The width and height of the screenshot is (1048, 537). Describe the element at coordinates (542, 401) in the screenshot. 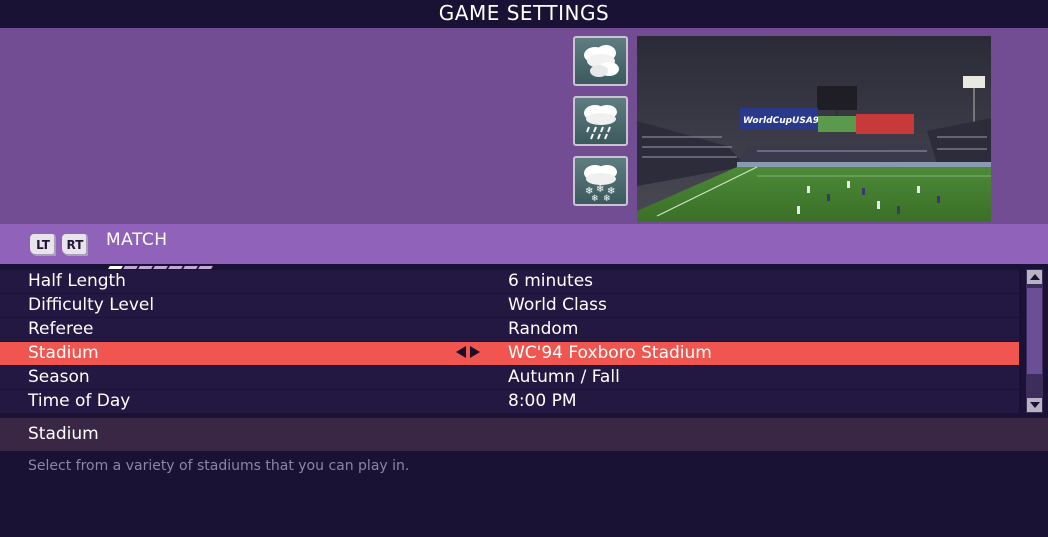

I see `setting-value: 8:00 PM` at that location.